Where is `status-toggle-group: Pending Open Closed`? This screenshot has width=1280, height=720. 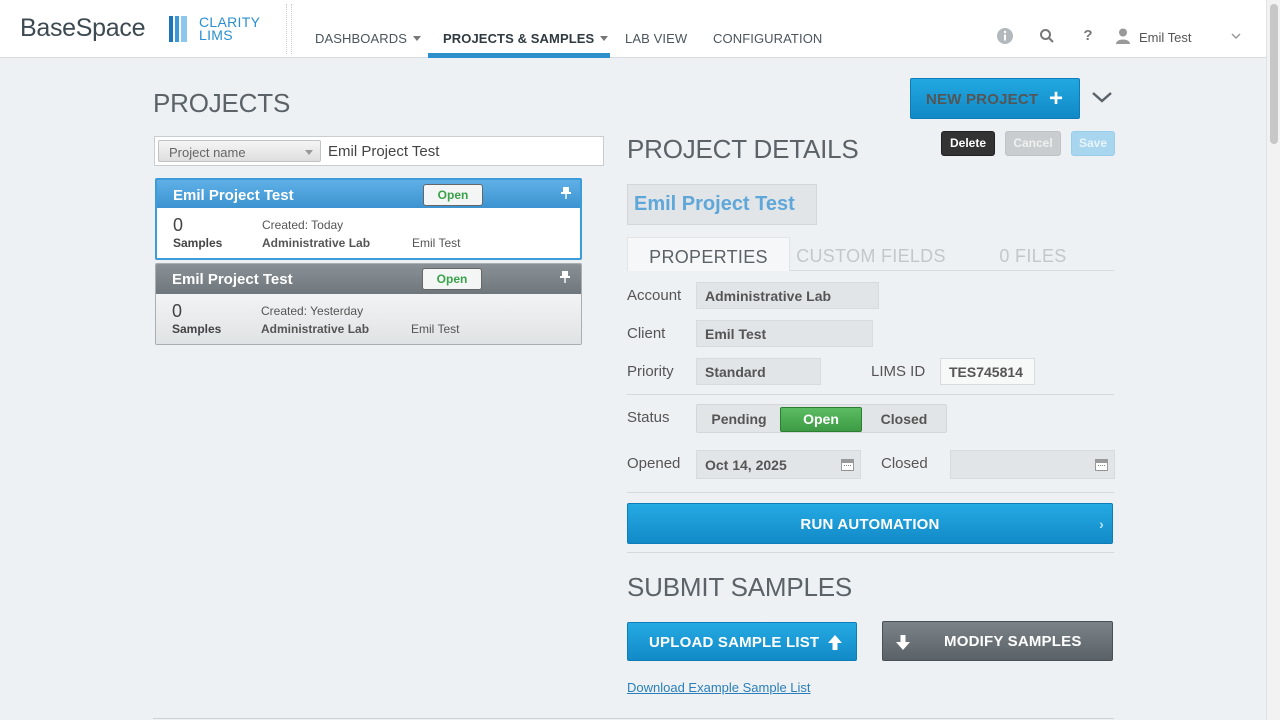 status-toggle-group: Pending Open Closed is located at coordinates (821, 418).